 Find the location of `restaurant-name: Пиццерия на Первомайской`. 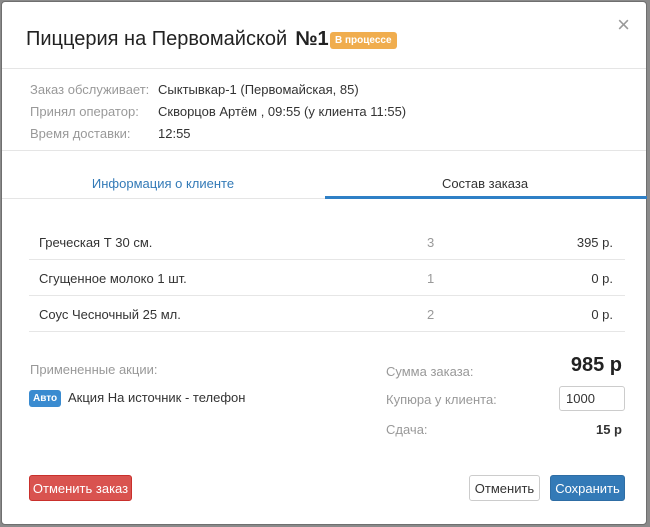

restaurant-name: Пиццерия на Первомайской is located at coordinates (157, 39).